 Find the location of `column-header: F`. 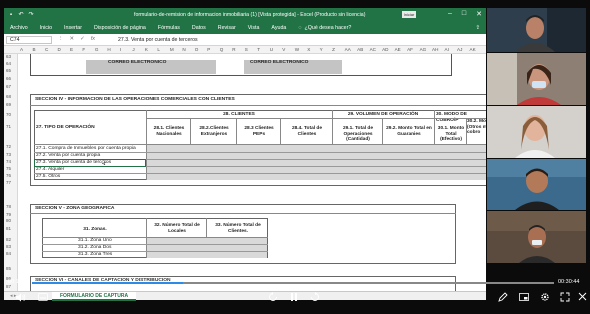

column-header: F is located at coordinates (83, 49).